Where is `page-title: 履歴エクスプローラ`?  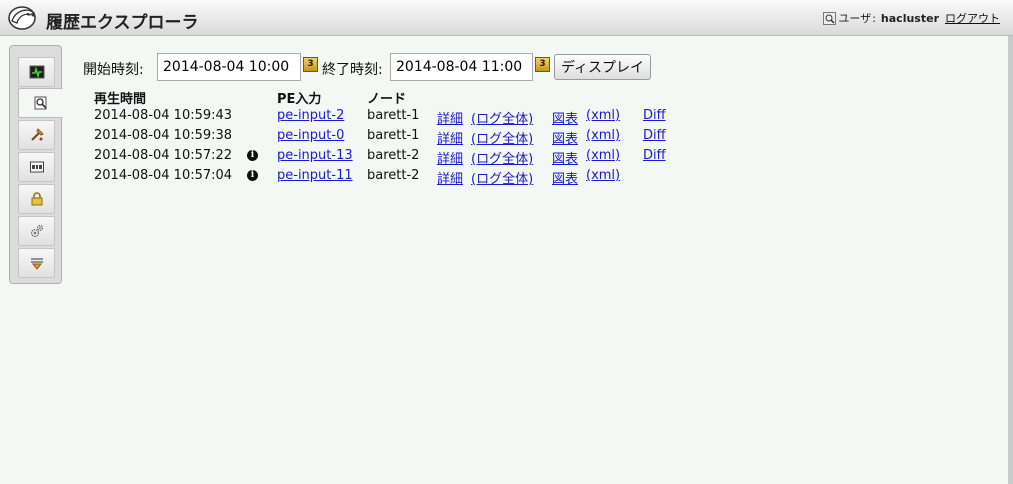 page-title: 履歴エクスプローラ is located at coordinates (122, 23).